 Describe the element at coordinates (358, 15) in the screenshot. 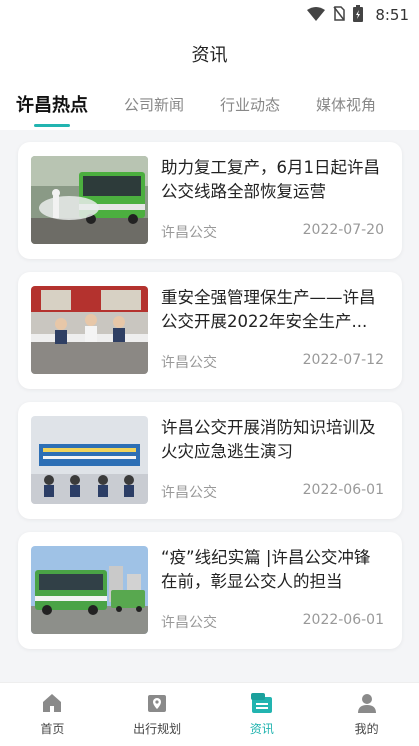

I see `battery-icon` at that location.